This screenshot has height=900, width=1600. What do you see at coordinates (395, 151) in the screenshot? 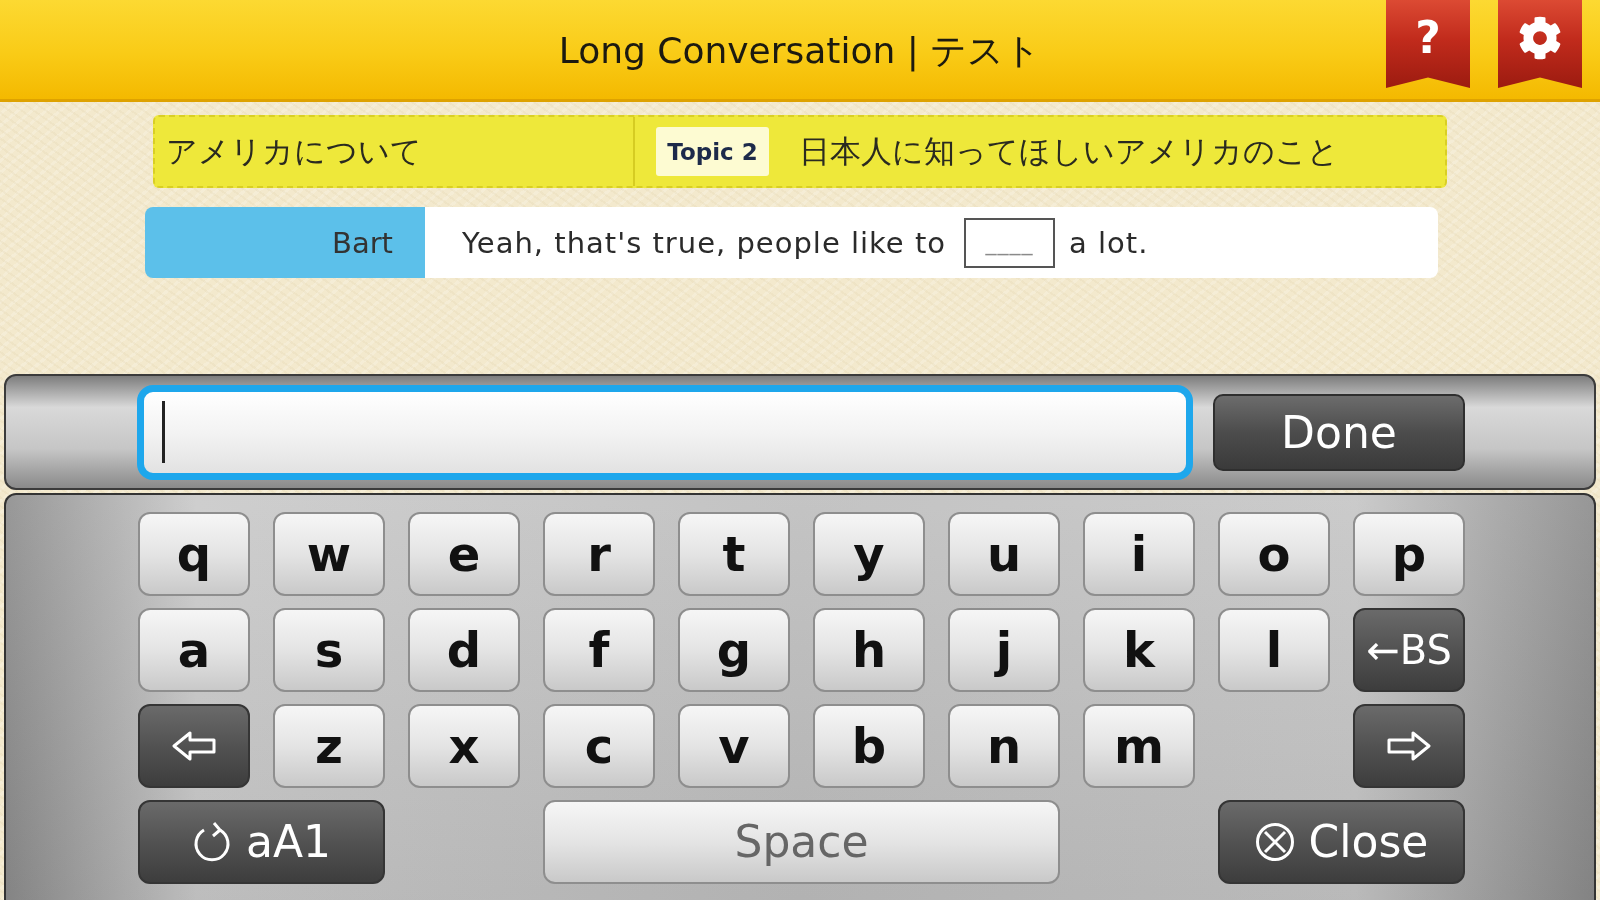
I see `category-label: アメリカについて` at bounding box center [395, 151].